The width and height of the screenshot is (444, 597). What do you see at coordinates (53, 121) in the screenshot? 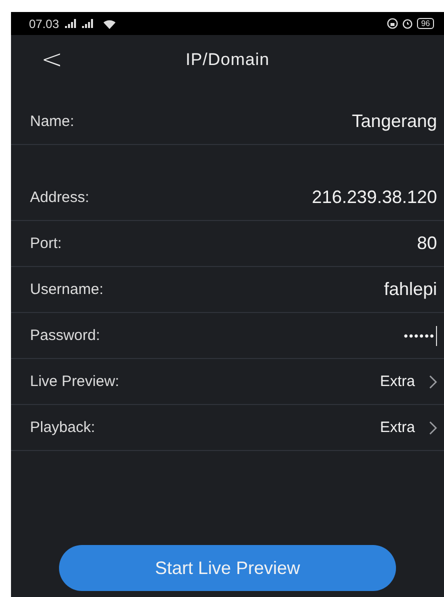
I see `field-label: Name:` at bounding box center [53, 121].